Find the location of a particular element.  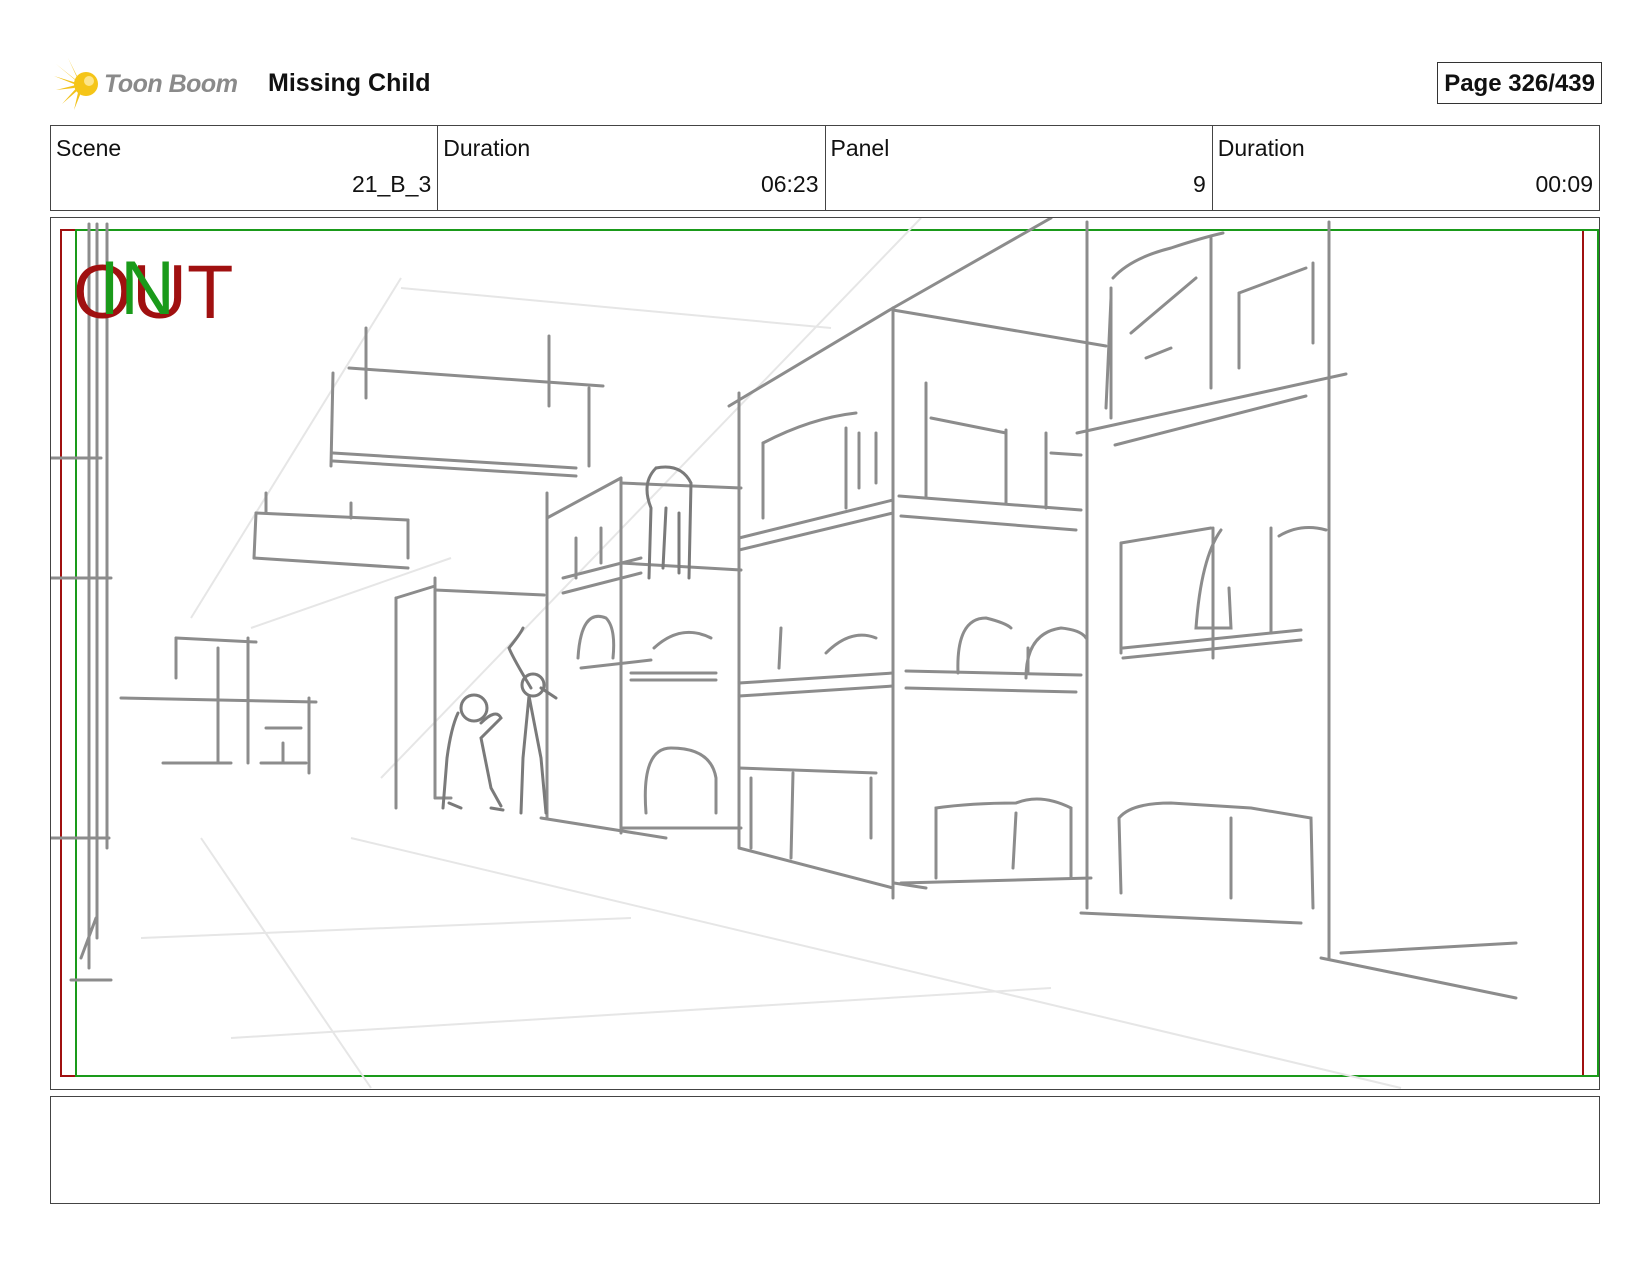

scene-value: 21_B_3 is located at coordinates (391, 184).